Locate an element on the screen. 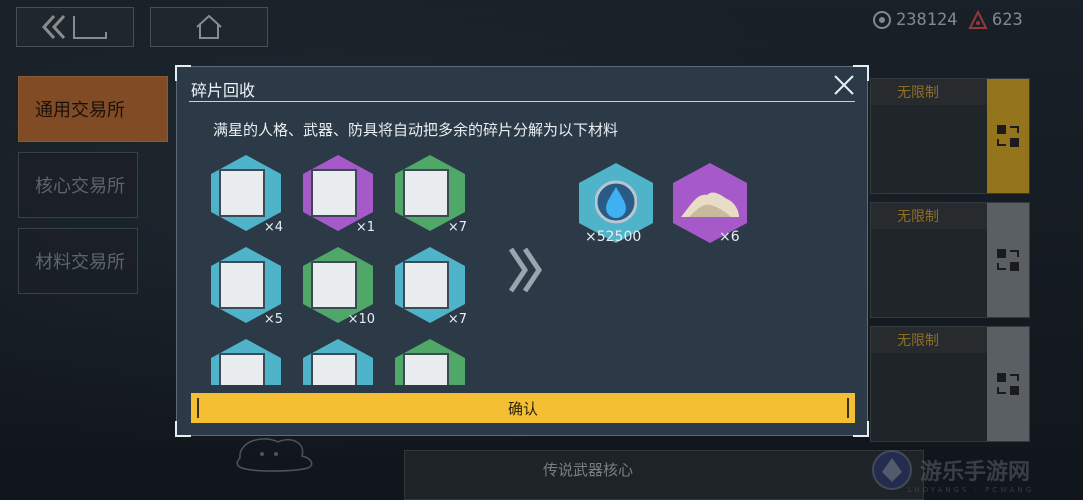 This screenshot has height=500, width=1083. reward-count: ×6 is located at coordinates (729, 237).